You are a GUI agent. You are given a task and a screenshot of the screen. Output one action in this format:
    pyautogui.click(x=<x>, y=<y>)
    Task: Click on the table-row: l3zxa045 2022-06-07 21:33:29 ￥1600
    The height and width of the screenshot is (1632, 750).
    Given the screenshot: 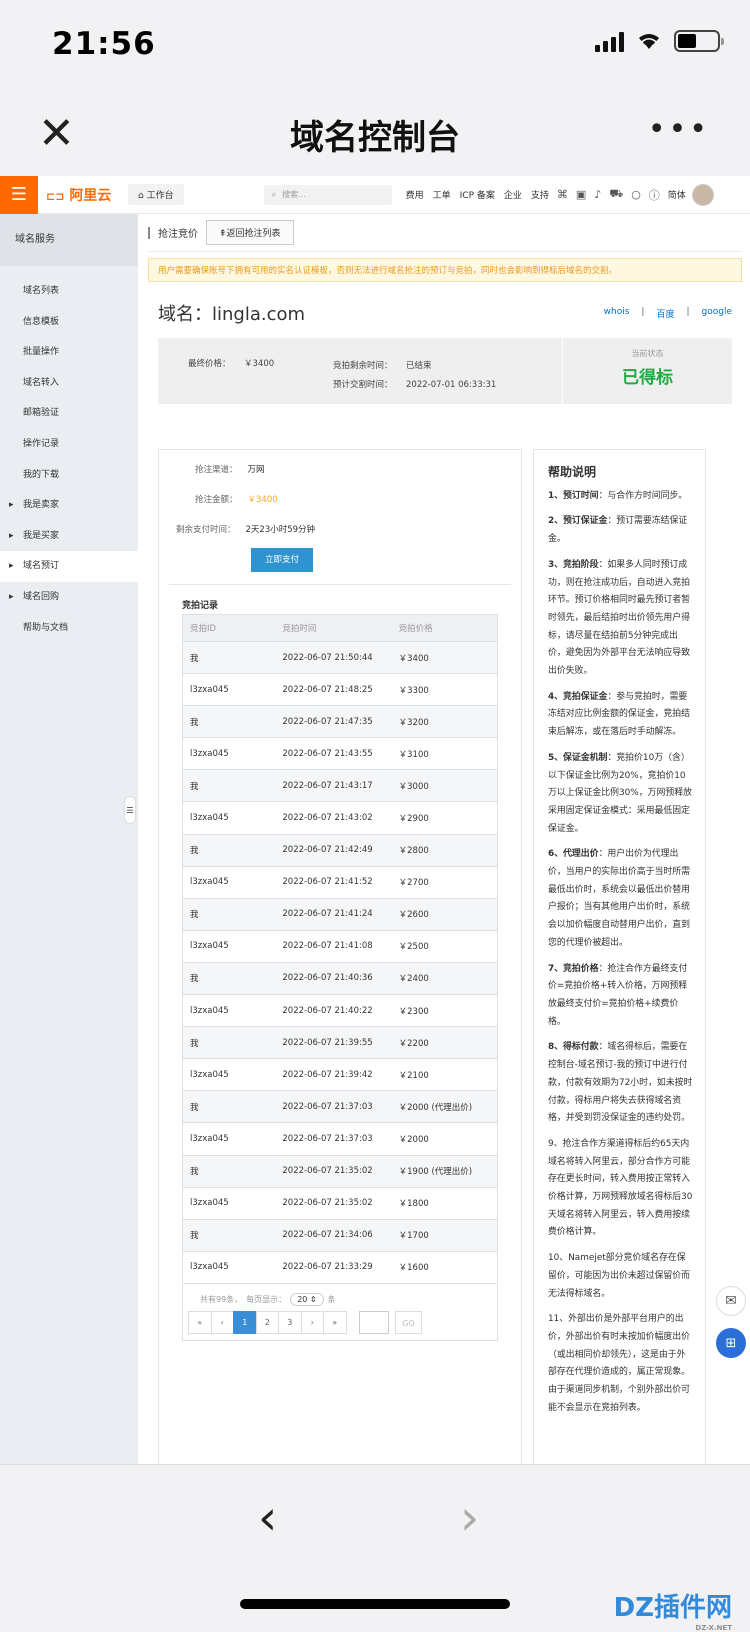 What is the action you would take?
    pyautogui.click(x=340, y=1266)
    